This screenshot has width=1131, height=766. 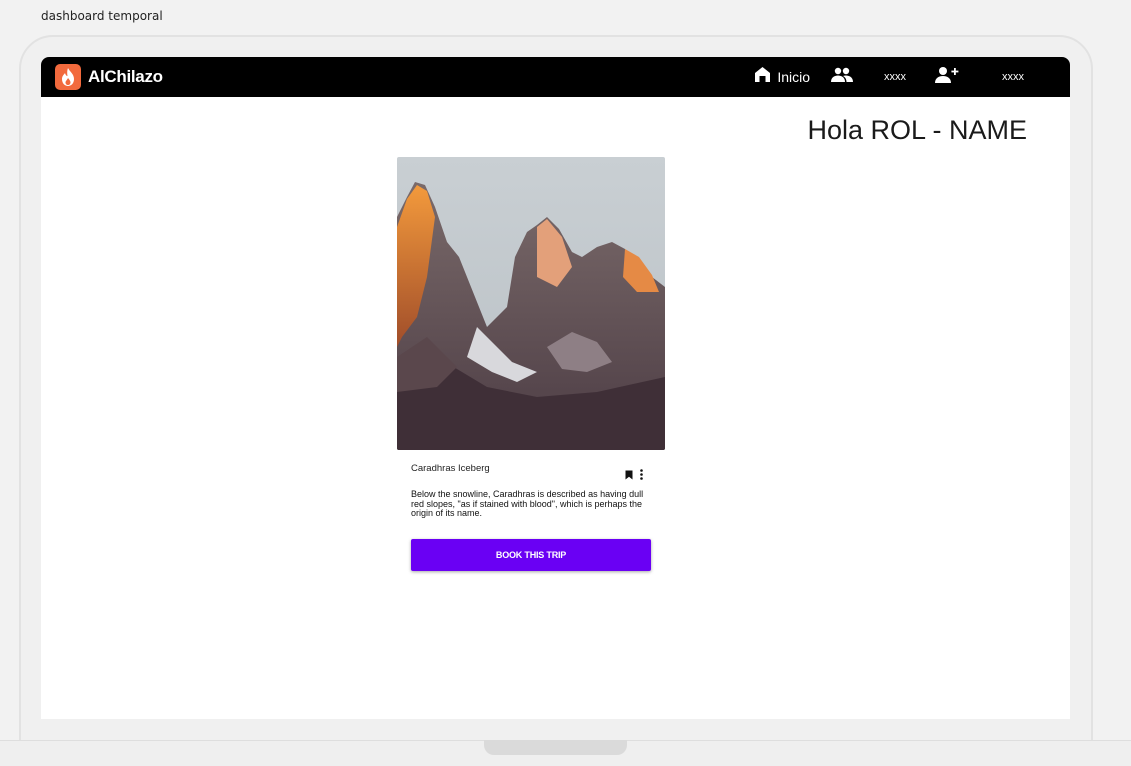 I want to click on brand-link: AlChilazo, so click(x=109, y=77).